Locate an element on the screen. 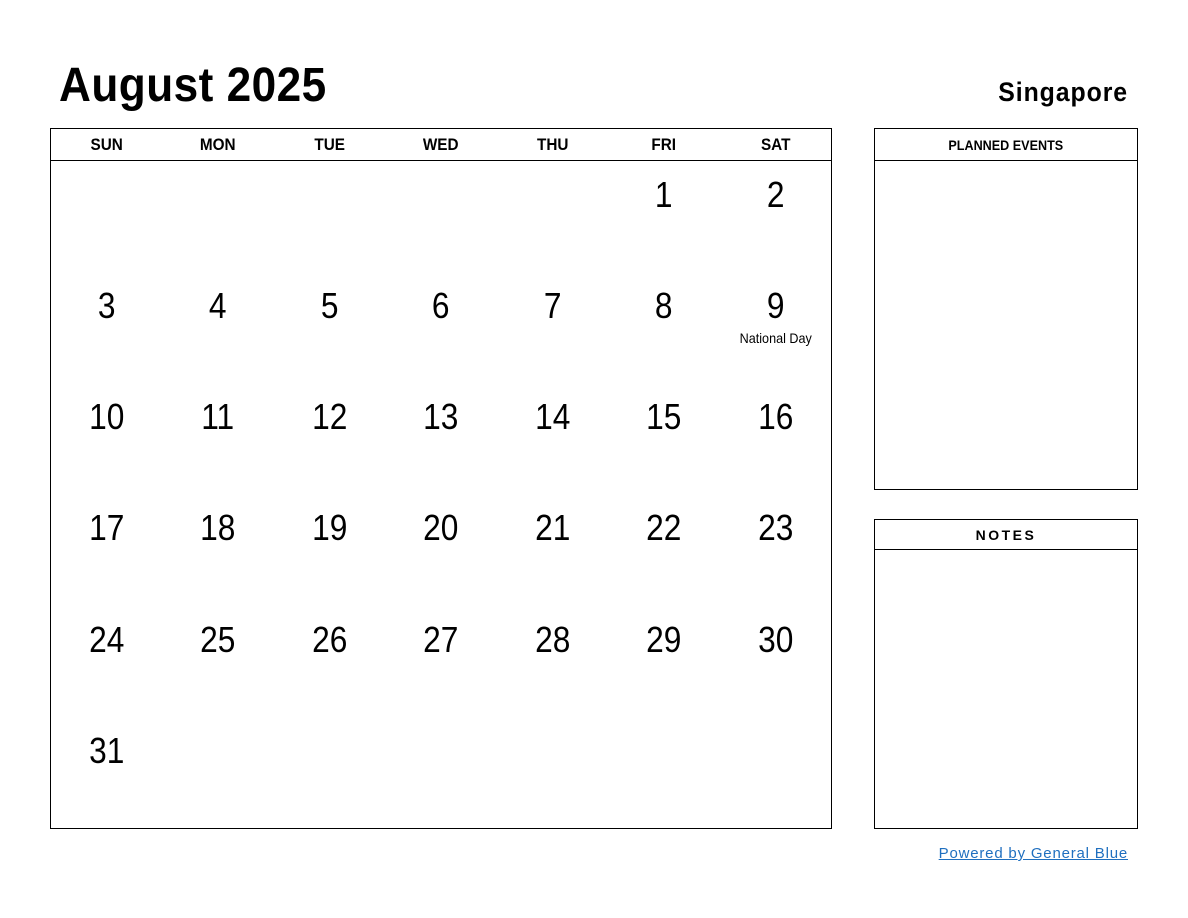 The height and width of the screenshot is (918, 1188). day-number: 28 is located at coordinates (552, 639).